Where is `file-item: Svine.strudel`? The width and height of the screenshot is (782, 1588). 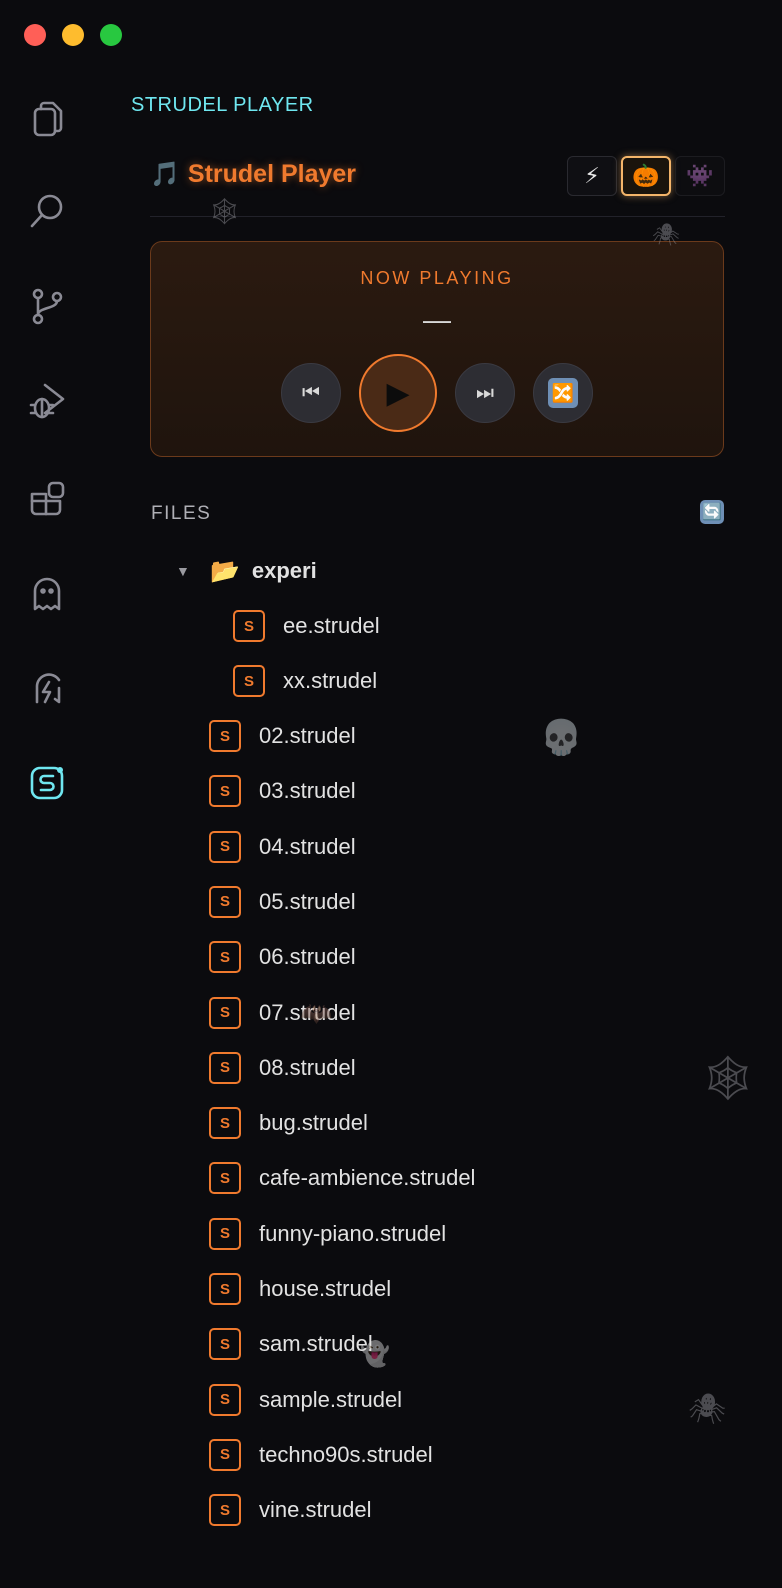 file-item: Svine.strudel is located at coordinates (290, 1510).